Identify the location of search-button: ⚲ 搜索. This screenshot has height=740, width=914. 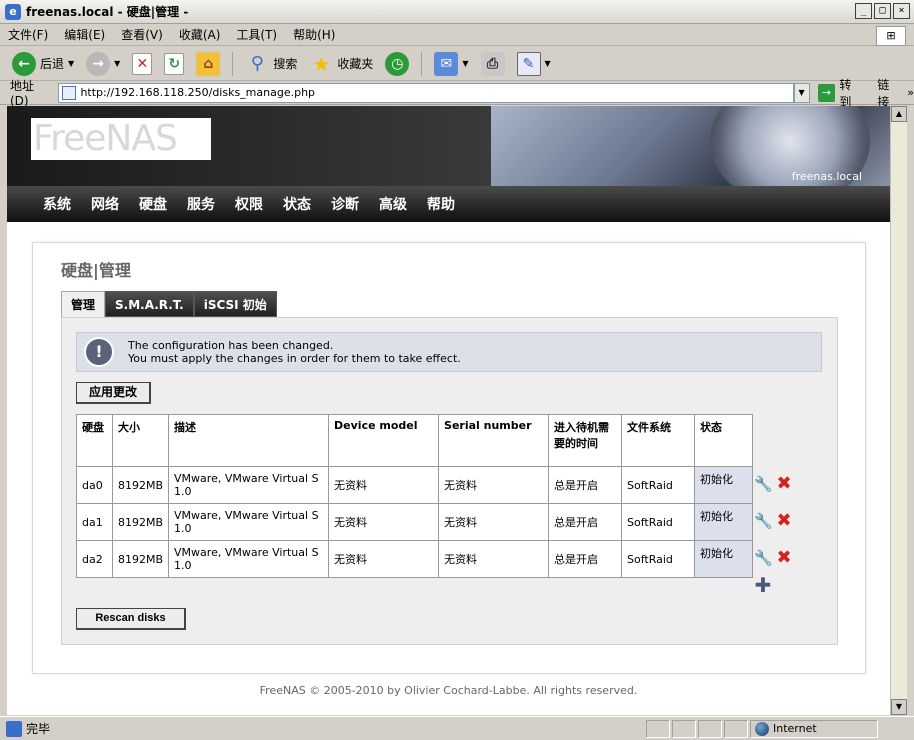
(271, 64).